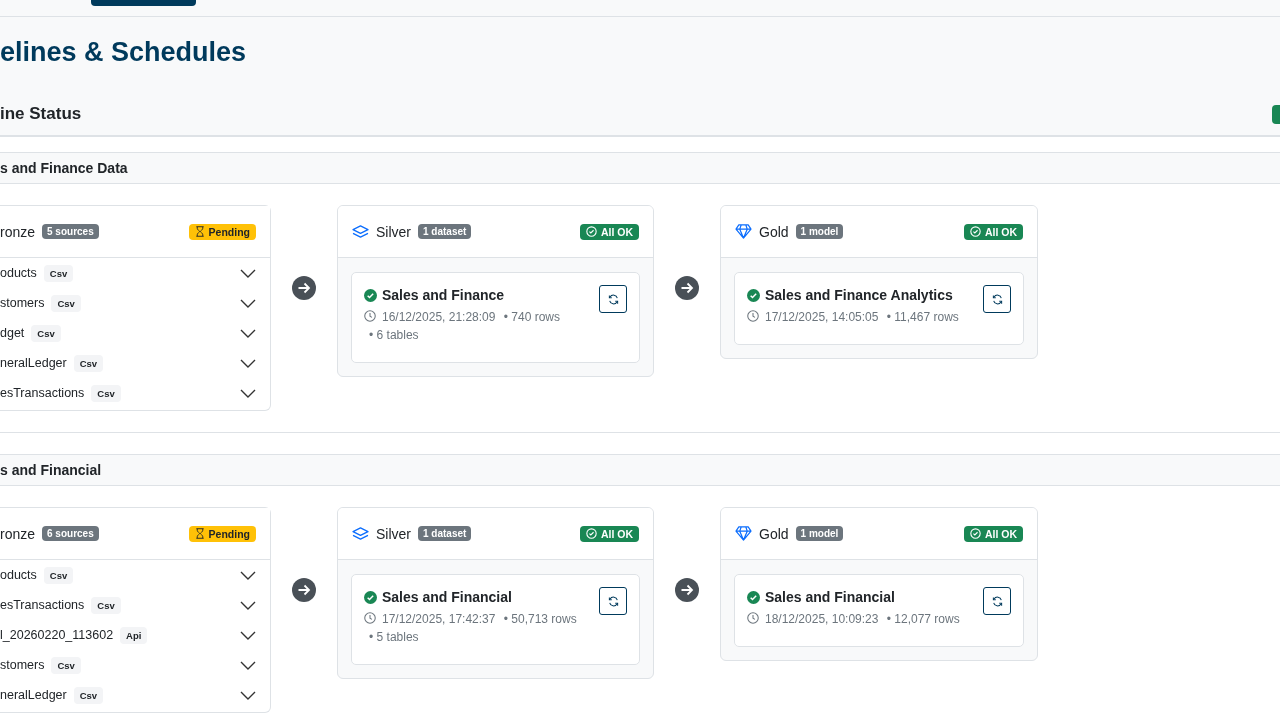  Describe the element at coordinates (640, 470) in the screenshot. I see `pipeline-header: s and Financial` at that location.